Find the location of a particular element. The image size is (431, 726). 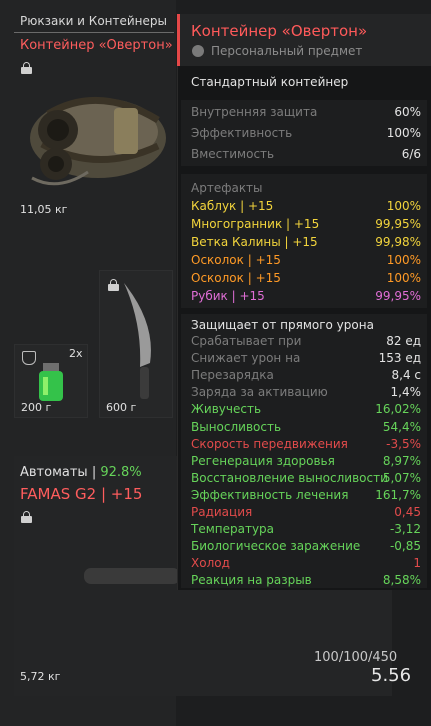

tooltip-subtitle: Персональный предмет is located at coordinates (287, 51).